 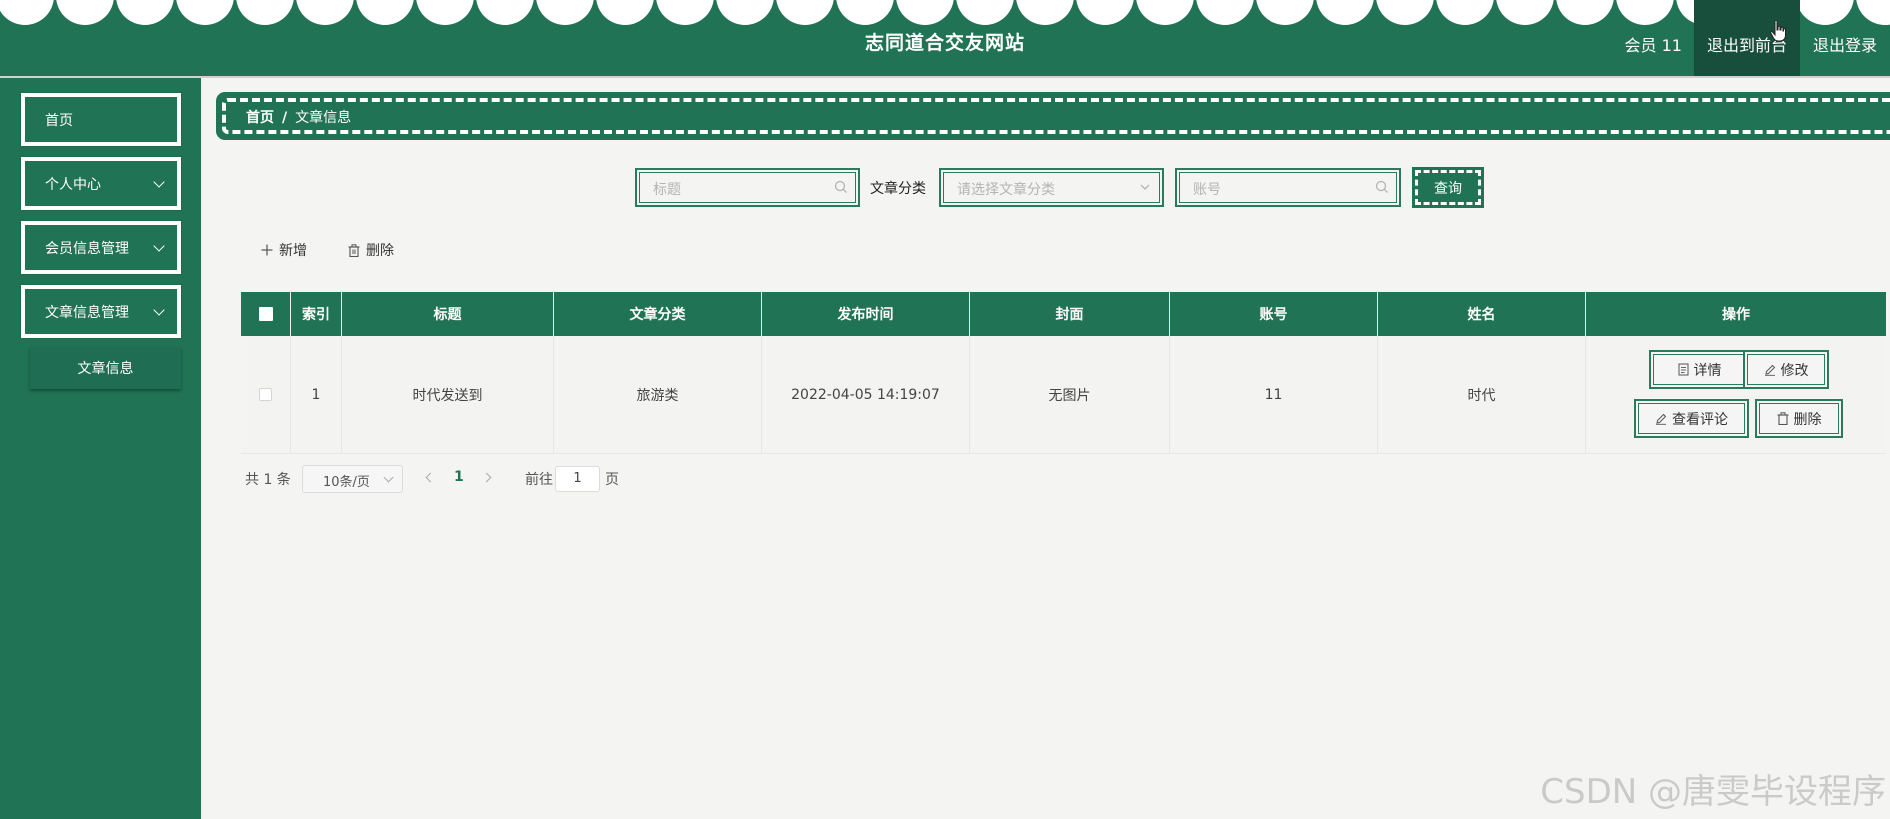 What do you see at coordinates (945, 77) in the screenshot?
I see `topbar-divider` at bounding box center [945, 77].